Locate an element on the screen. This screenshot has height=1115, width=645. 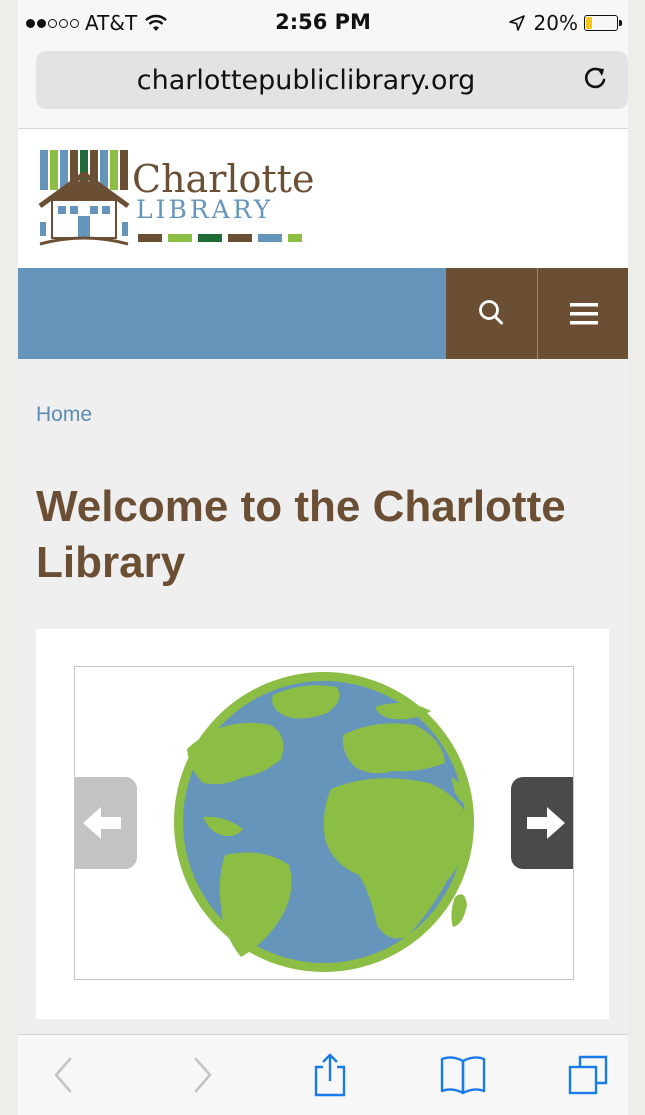
logo-subtitle: LIBRARY is located at coordinates (204, 209).